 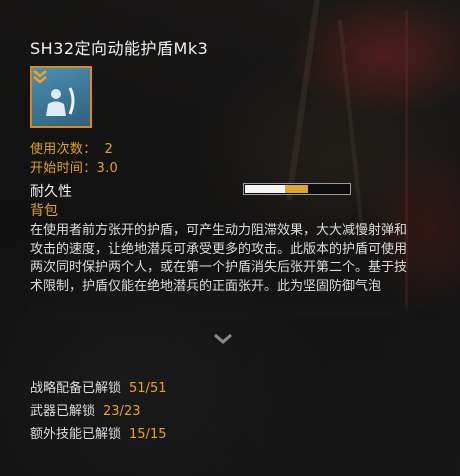 I want to click on unlock-row: 武器已解锁 23/23, so click(x=85, y=409).